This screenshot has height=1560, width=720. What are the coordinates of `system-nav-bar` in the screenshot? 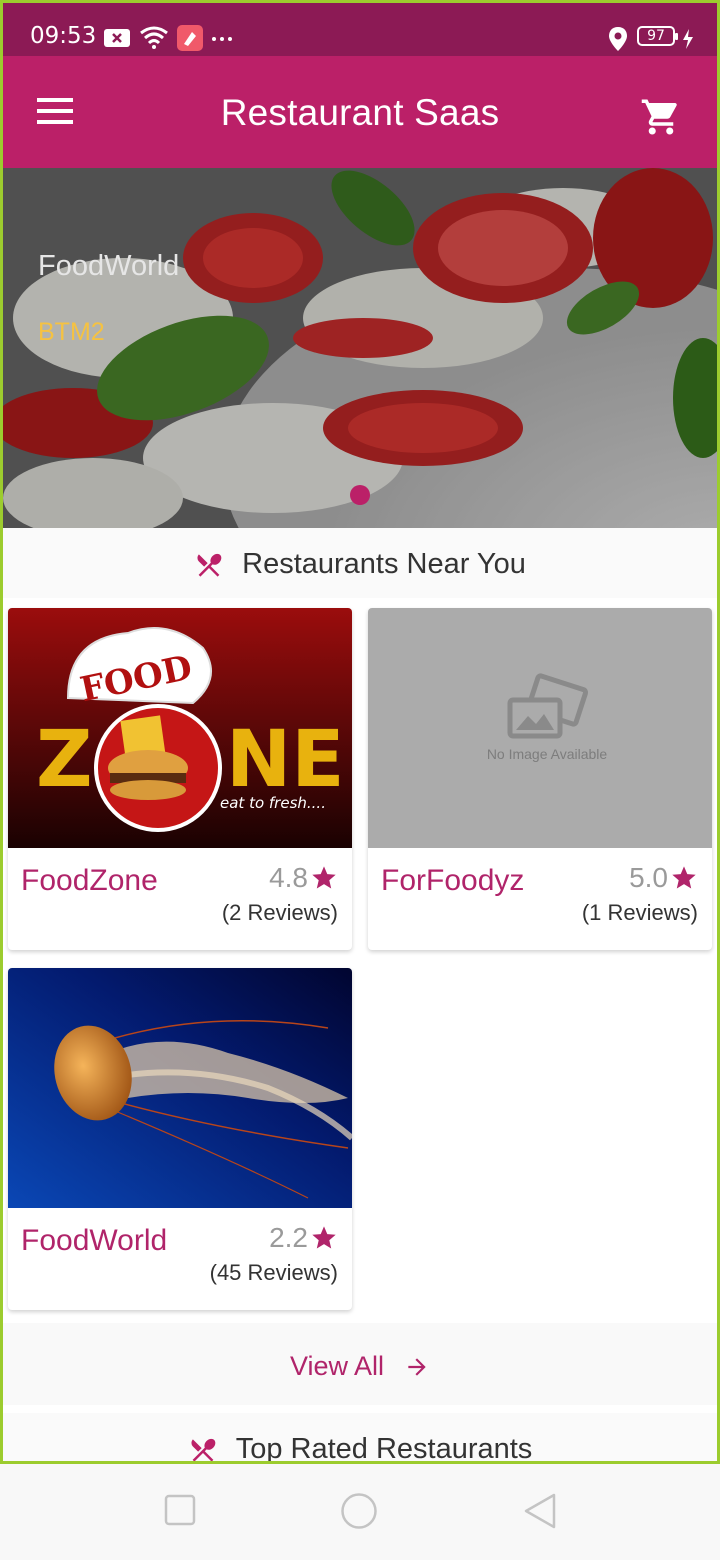 It's located at (360, 1512).